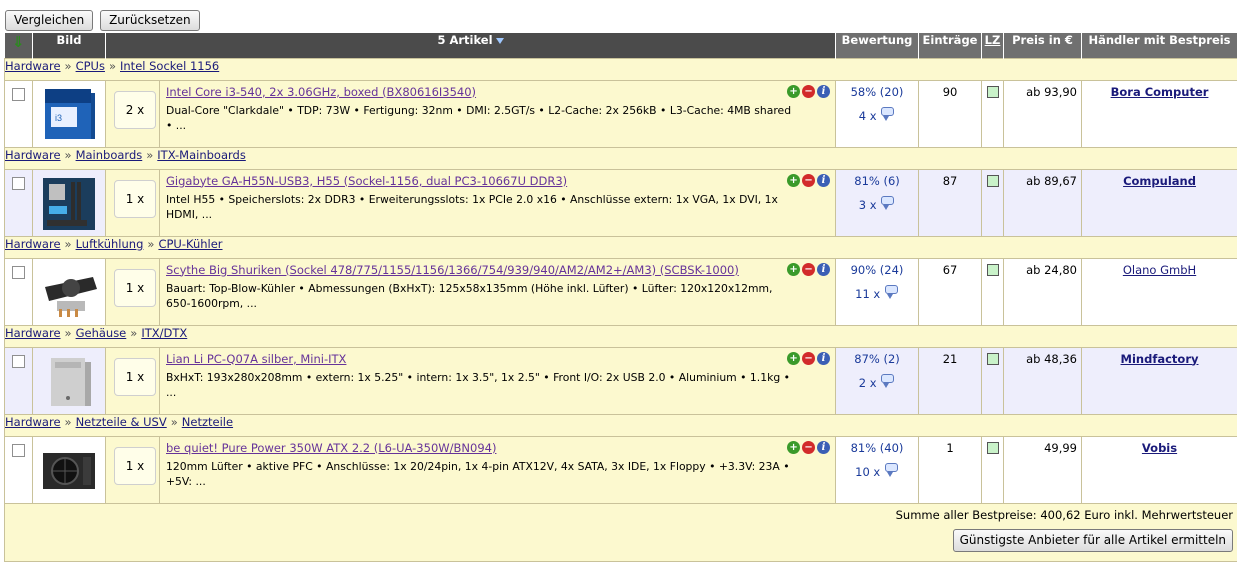  What do you see at coordinates (164, 333) in the screenshot?
I see `breadcrumb-link: ITX/DTX` at bounding box center [164, 333].